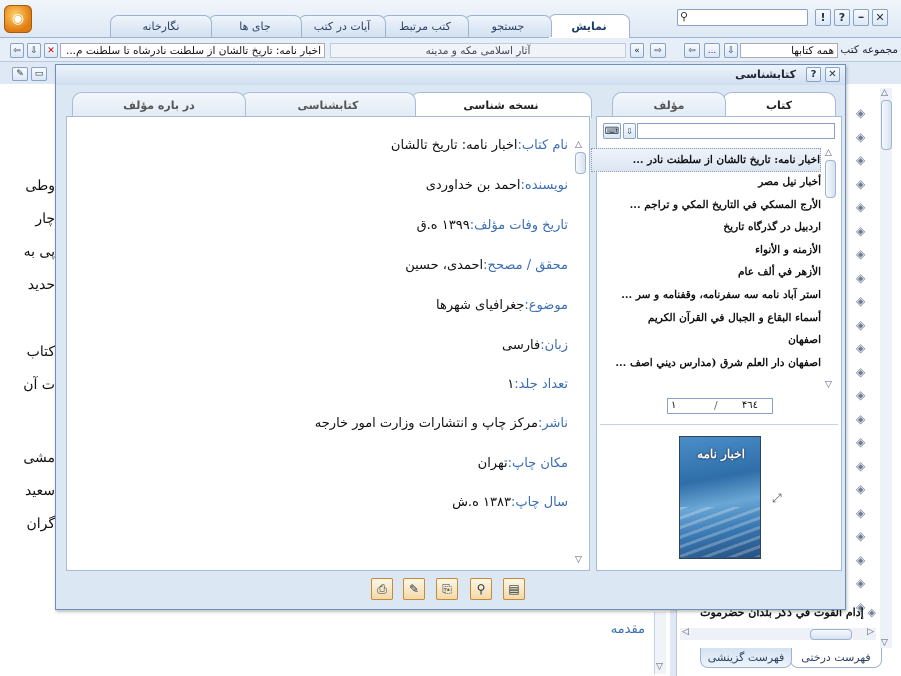  I want to click on nav-back-icon: ⇦, so click(17, 50).